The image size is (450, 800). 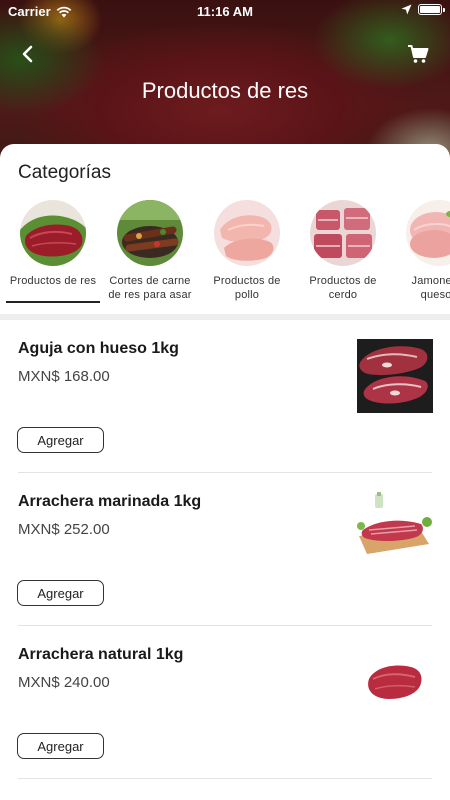 I want to click on status-bar: Carrier 11:16 AM, so click(x=225, y=12).